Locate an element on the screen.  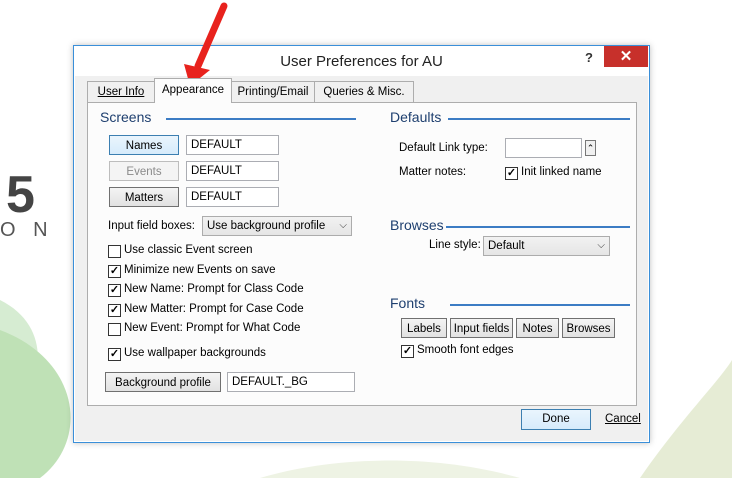
checkbox-label: New Event: Prompt for What Code is located at coordinates (212, 328).